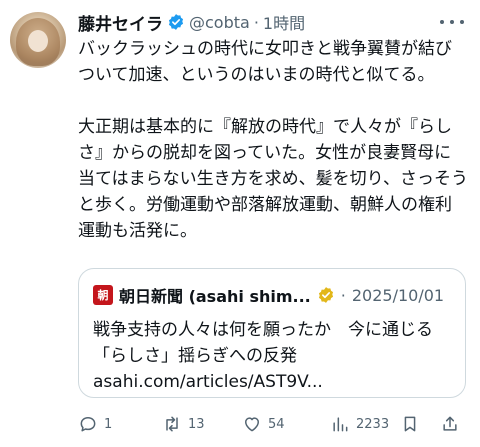 Image resolution: width=480 pixels, height=447 pixels. I want to click on views-count: 2233, so click(373, 424).